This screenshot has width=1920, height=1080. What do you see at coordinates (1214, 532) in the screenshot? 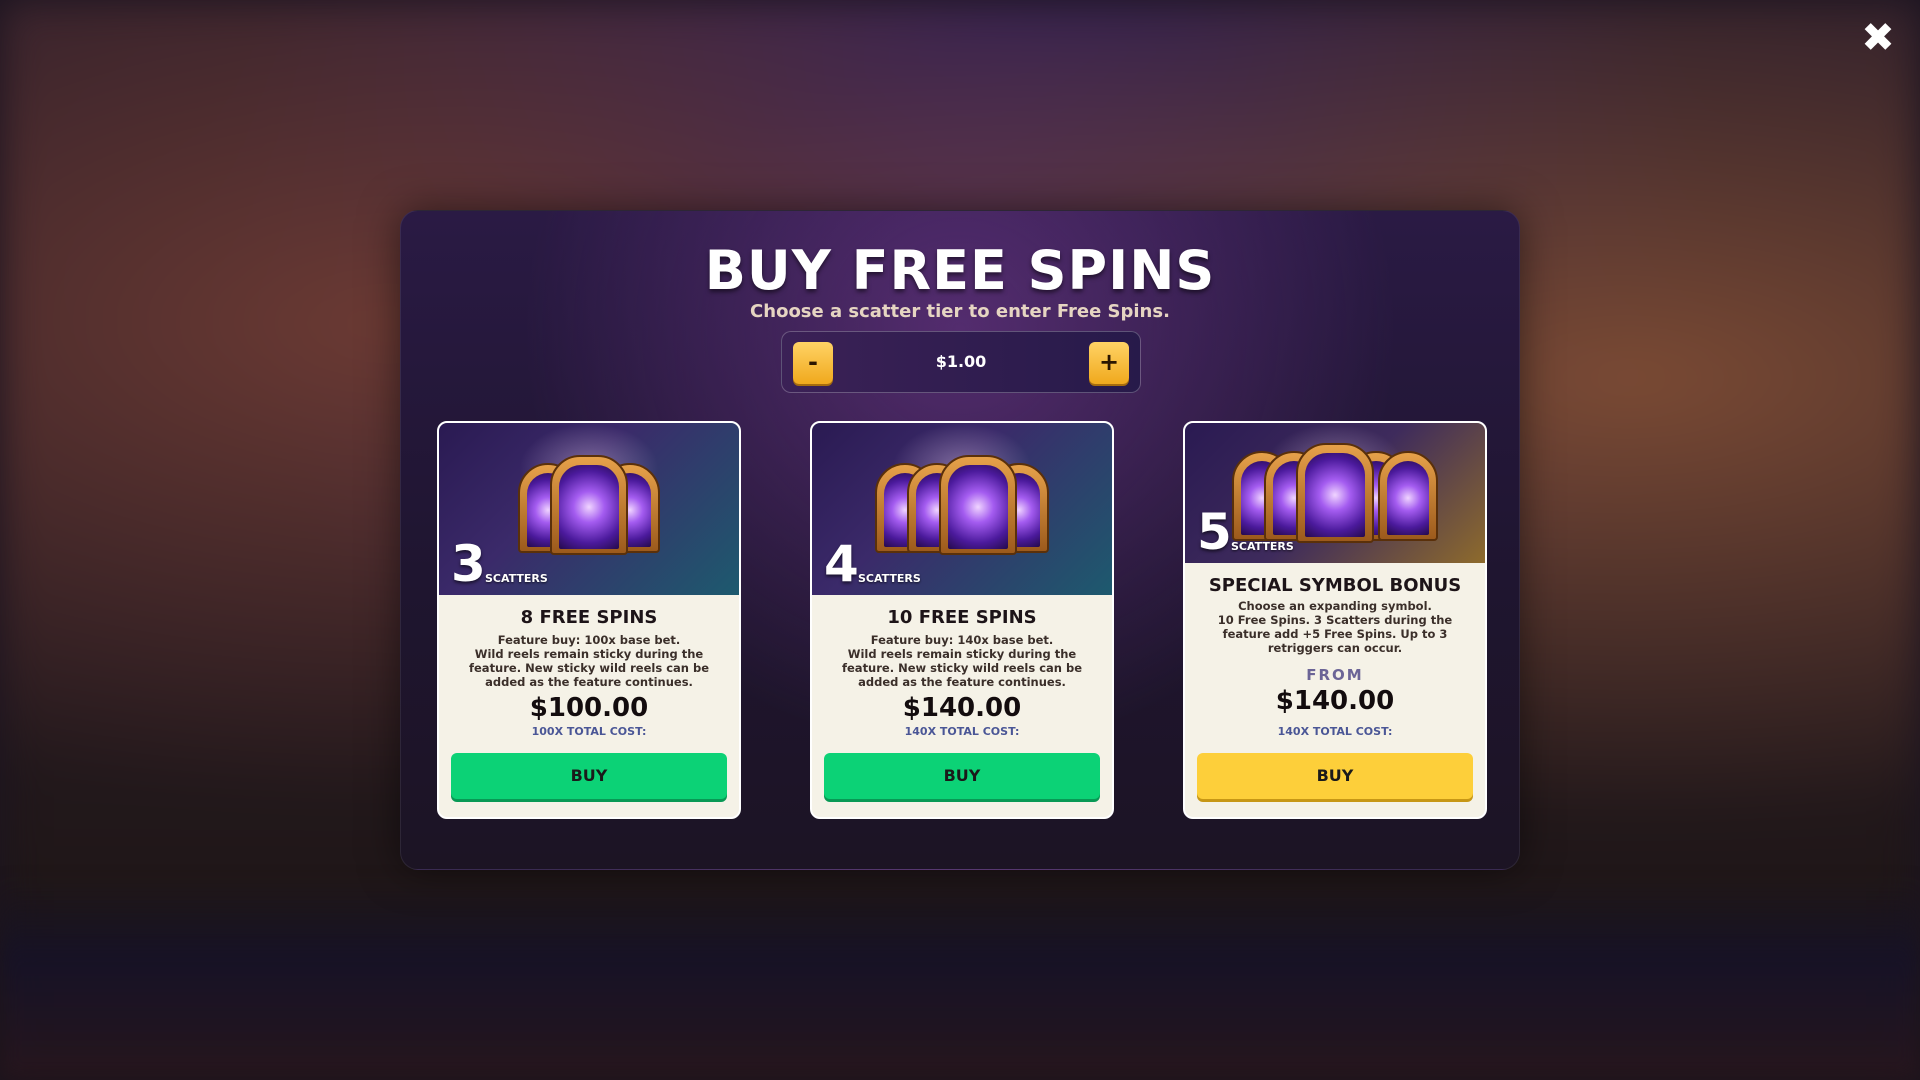
I see `scatter-count: 5` at bounding box center [1214, 532].